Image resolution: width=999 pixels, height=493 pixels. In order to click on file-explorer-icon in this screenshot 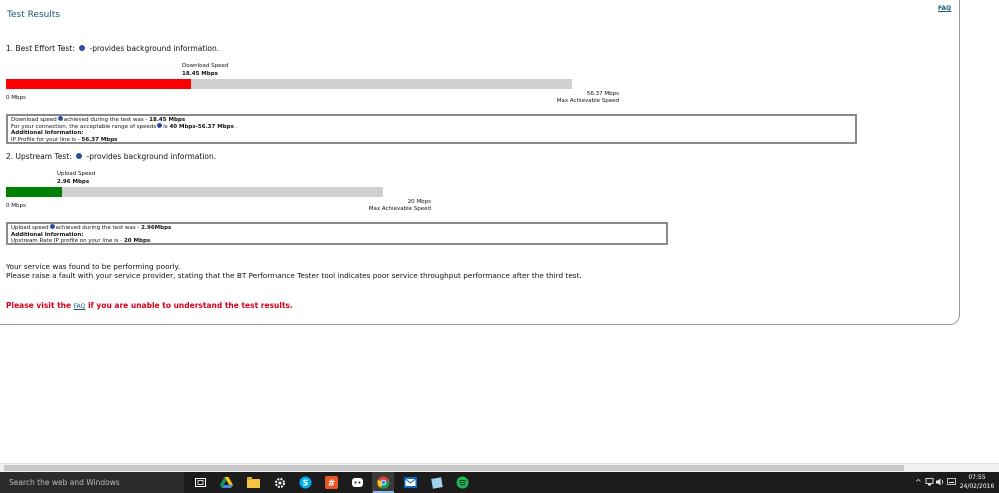, I will do `click(253, 482)`.